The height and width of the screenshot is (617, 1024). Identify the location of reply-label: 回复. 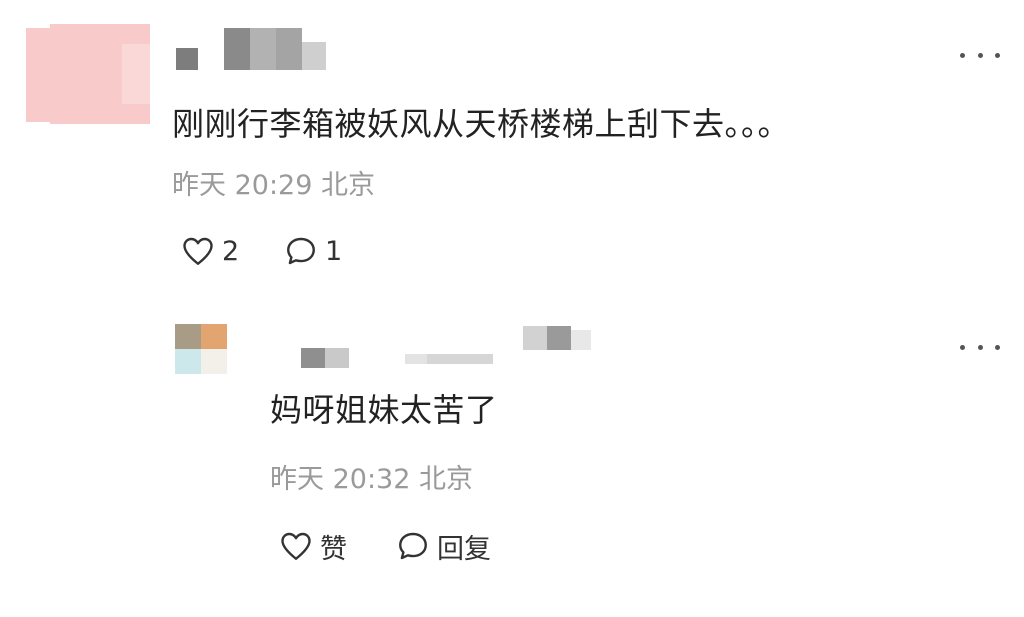
(464, 549).